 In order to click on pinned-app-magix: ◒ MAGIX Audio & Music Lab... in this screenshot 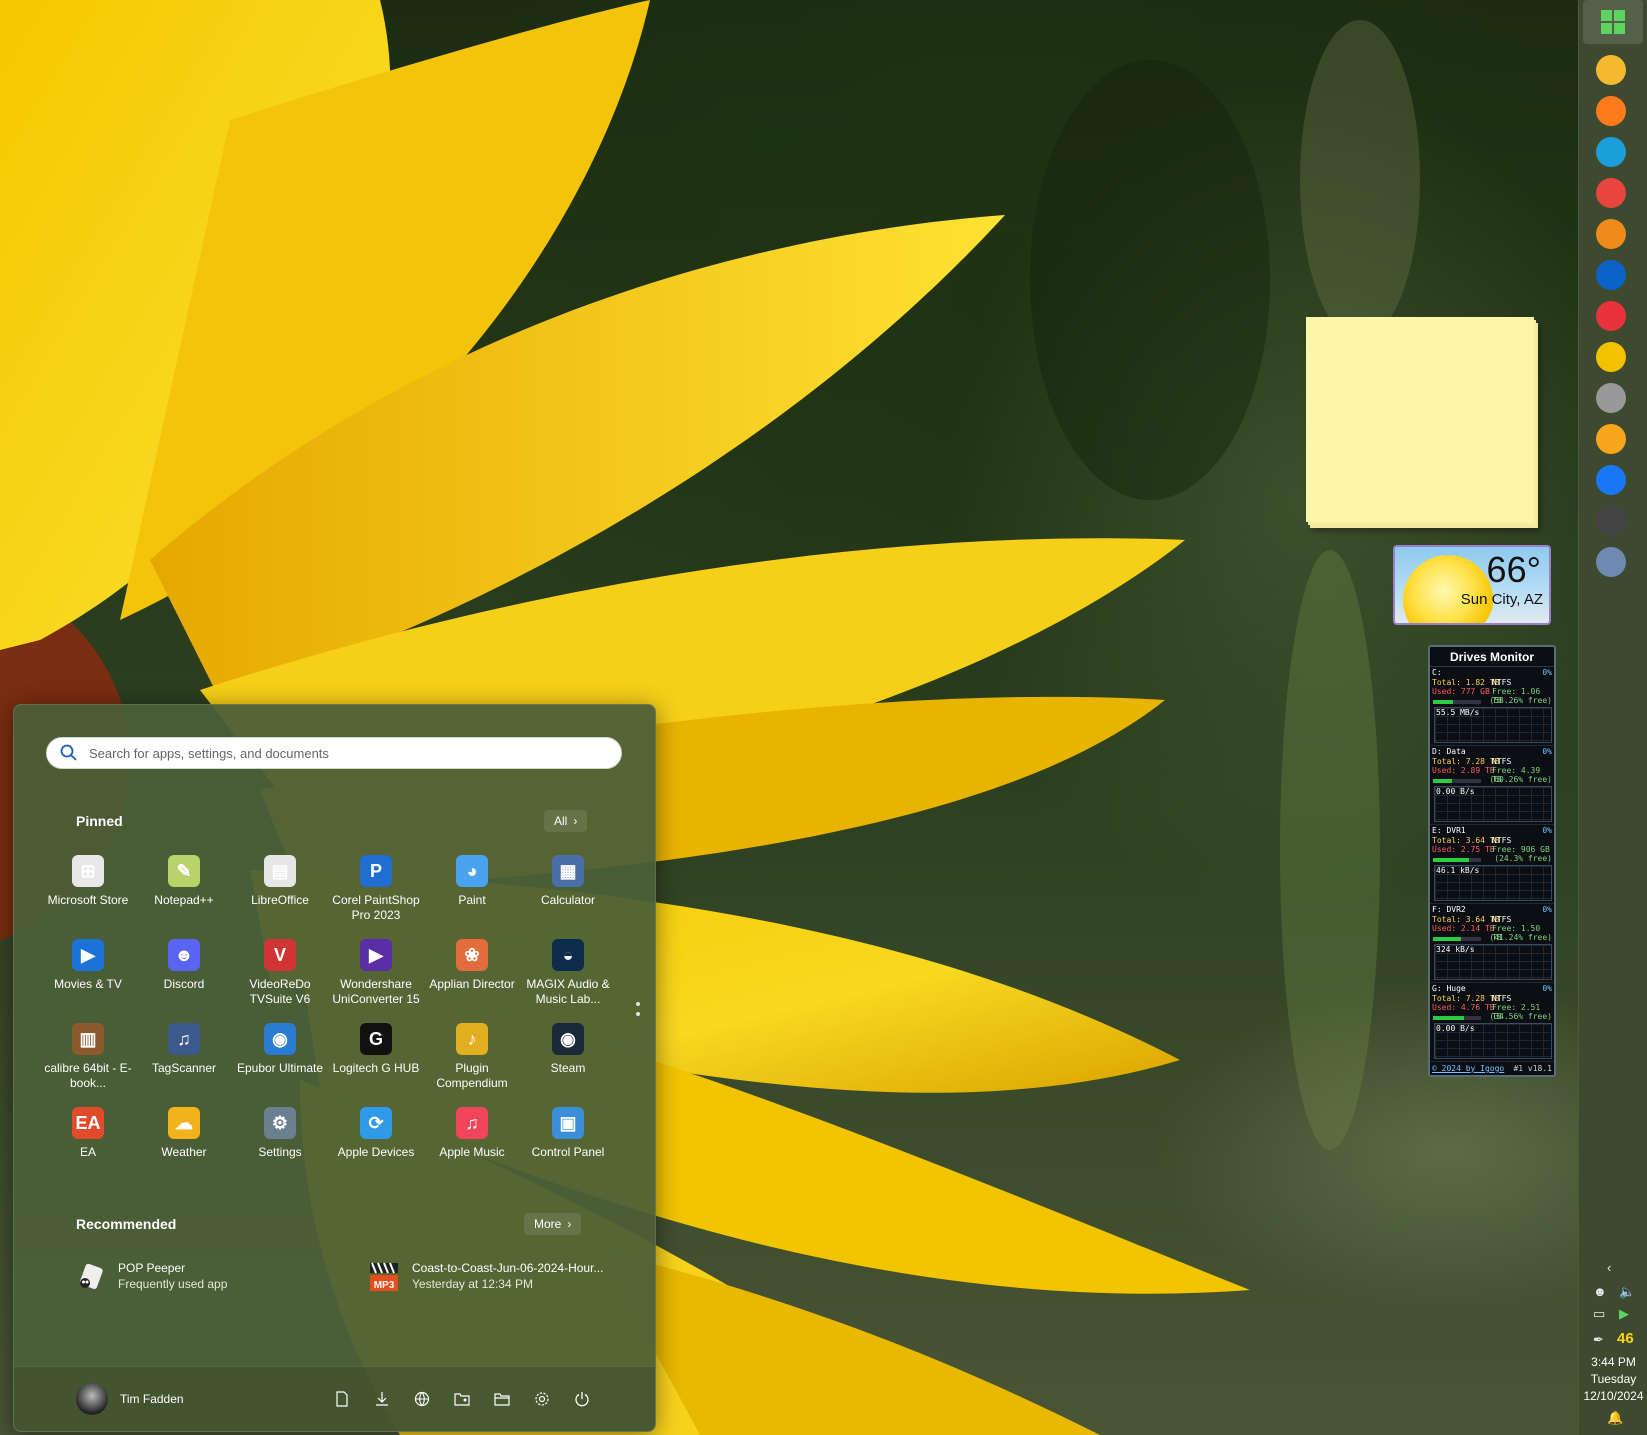, I will do `click(568, 975)`.